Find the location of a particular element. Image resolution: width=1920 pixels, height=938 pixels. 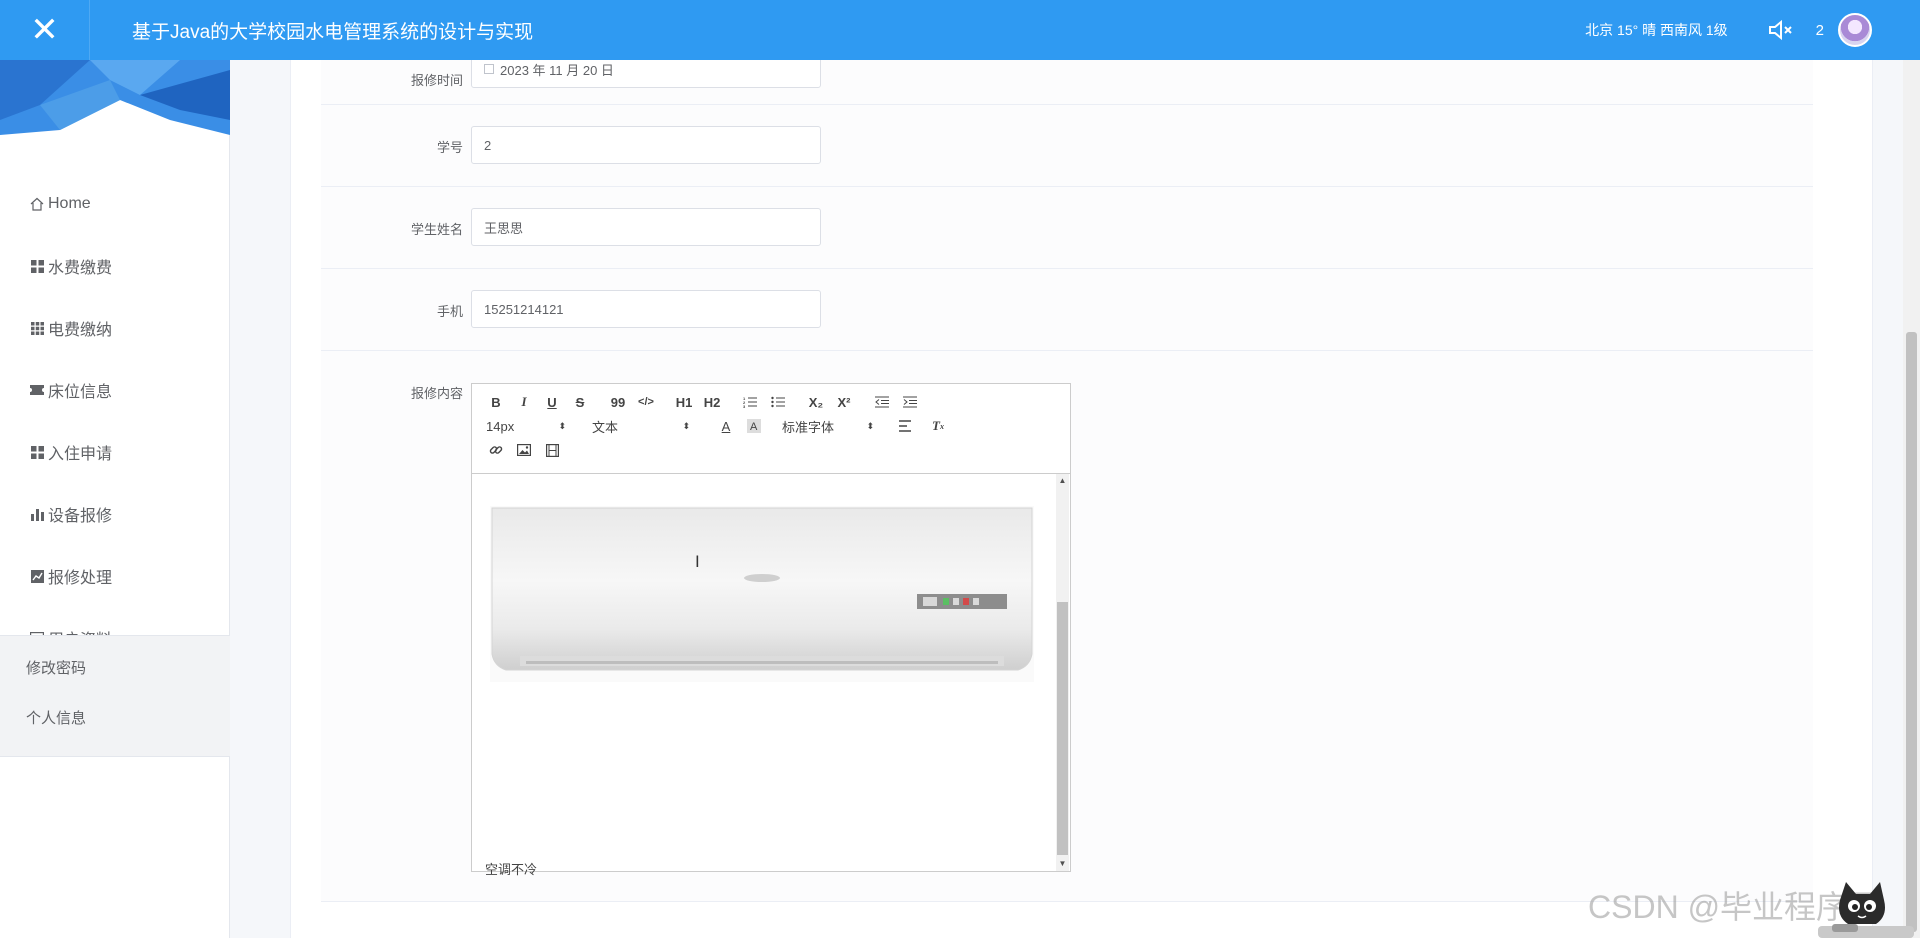

svg-text: 3 is located at coordinates (744, 406).